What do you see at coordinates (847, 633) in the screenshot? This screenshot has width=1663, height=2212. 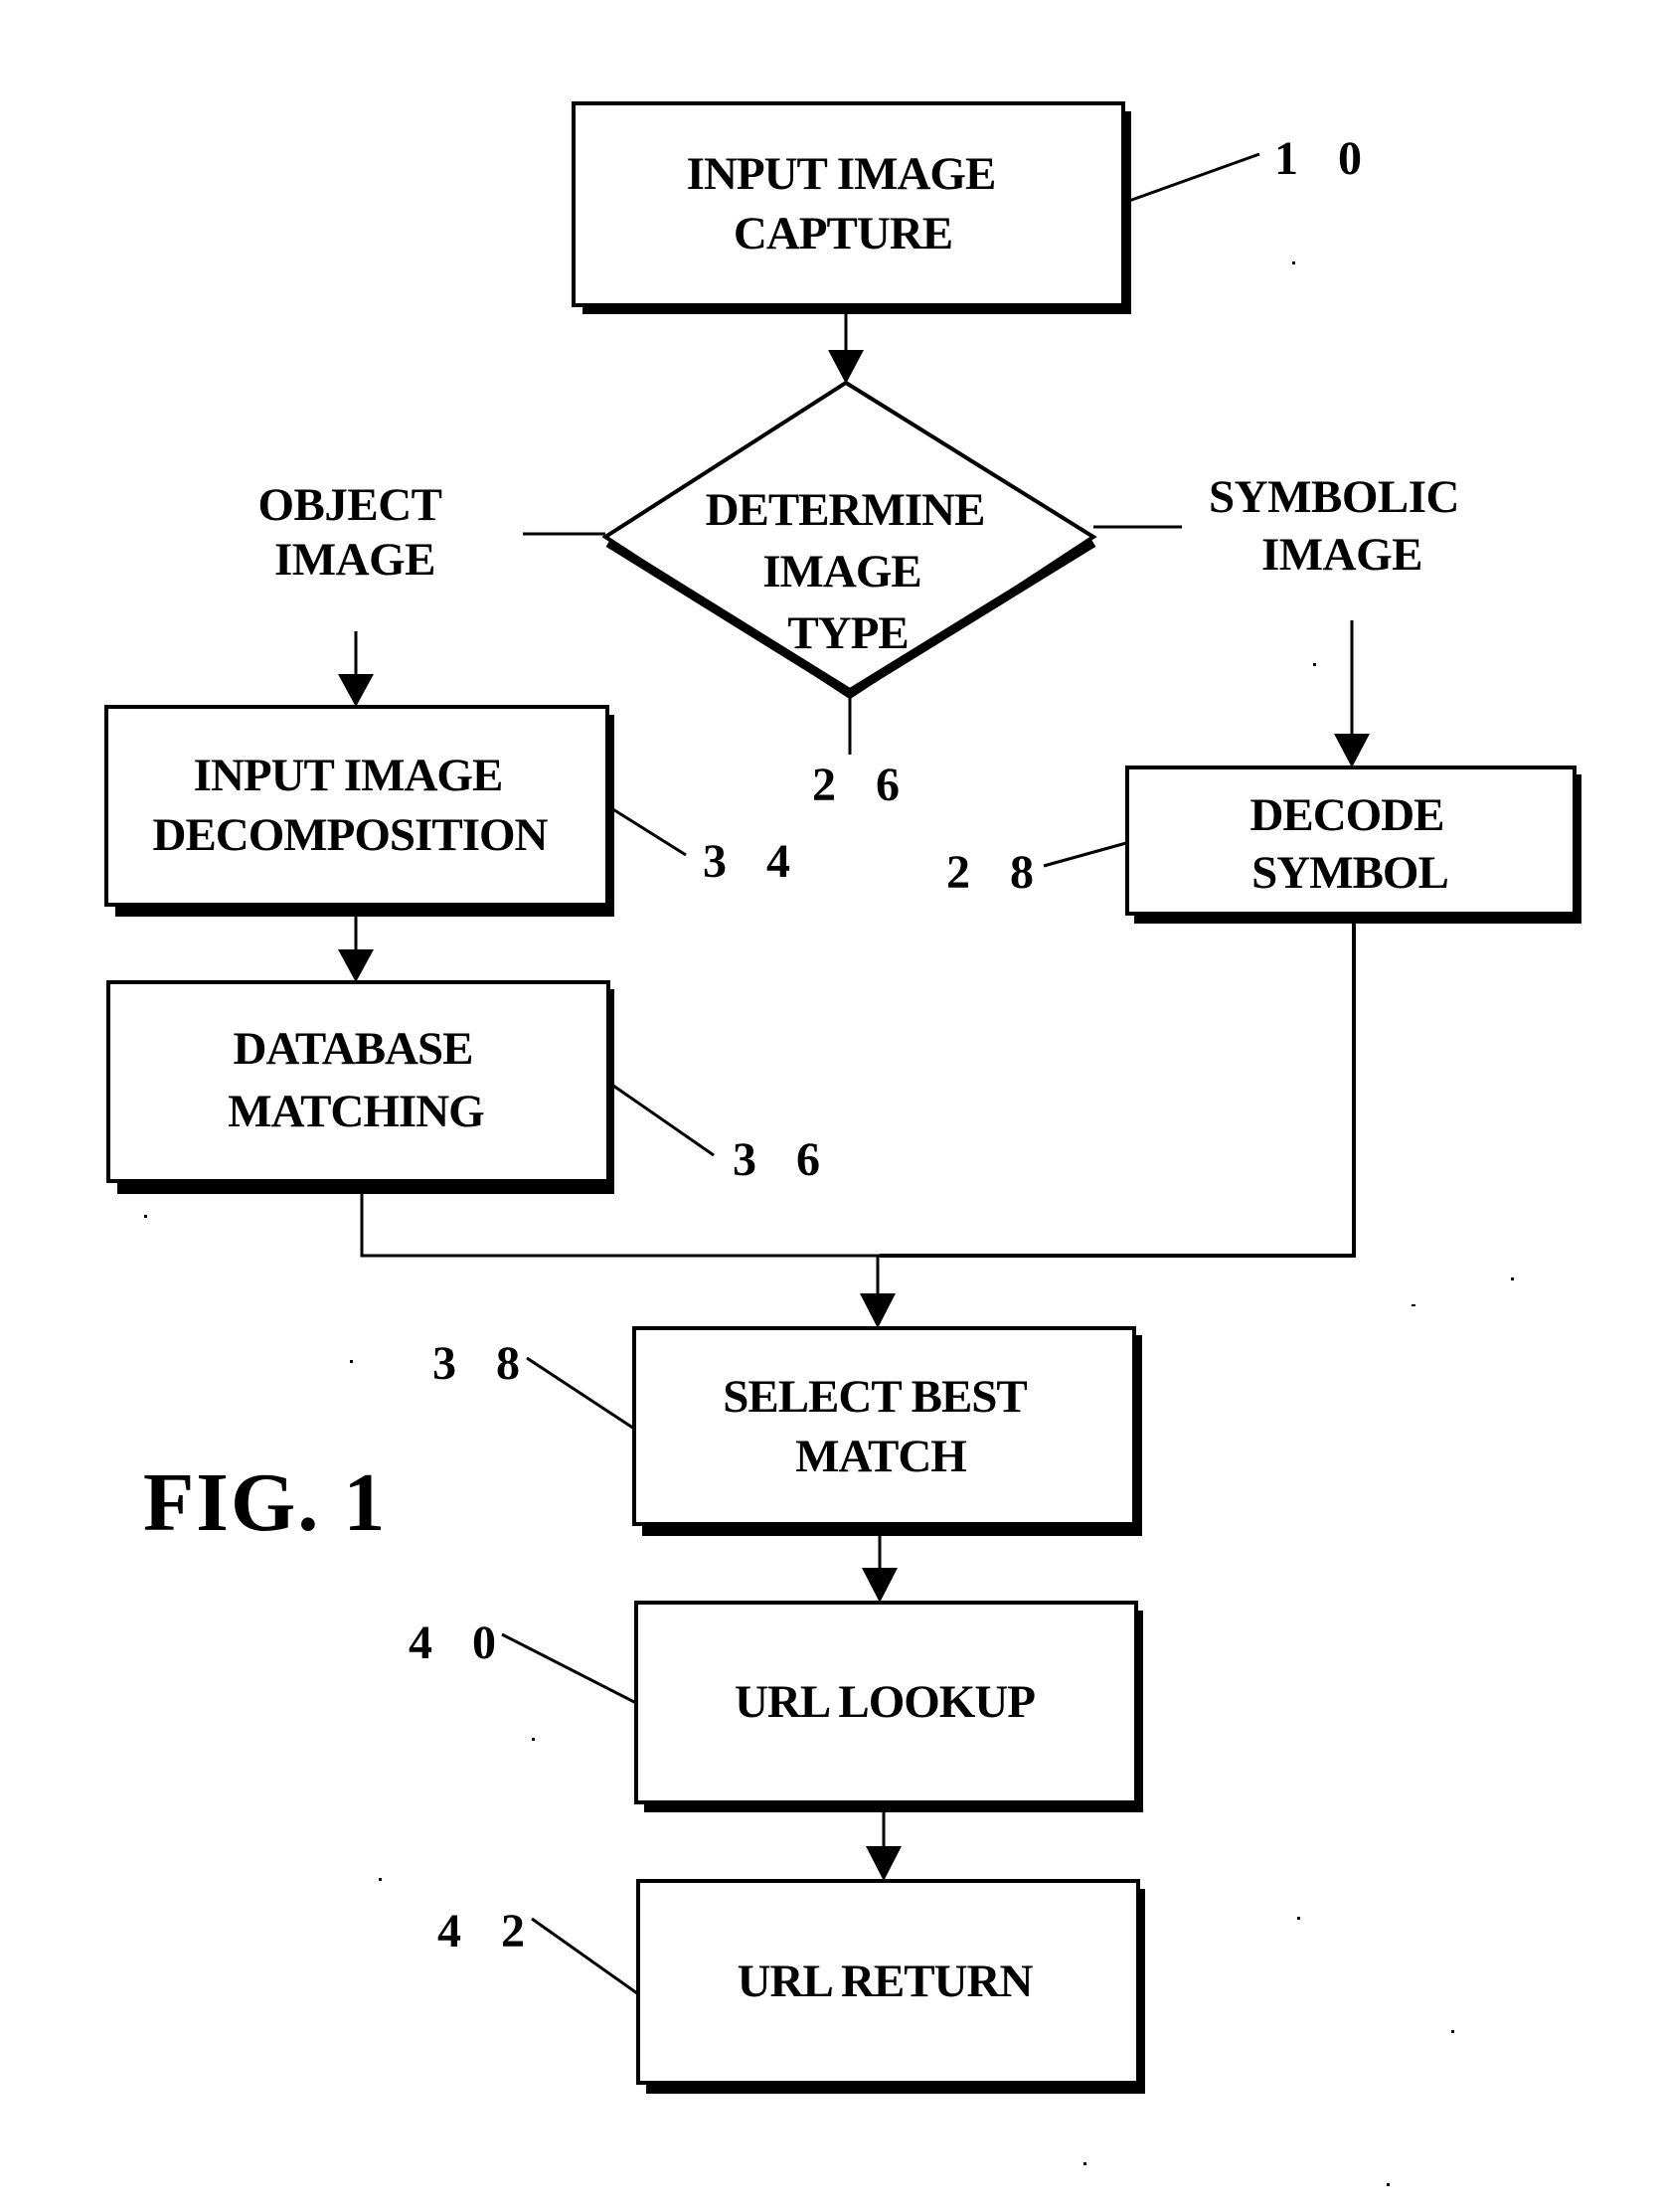 I see `node-label-line: TYPE` at bounding box center [847, 633].